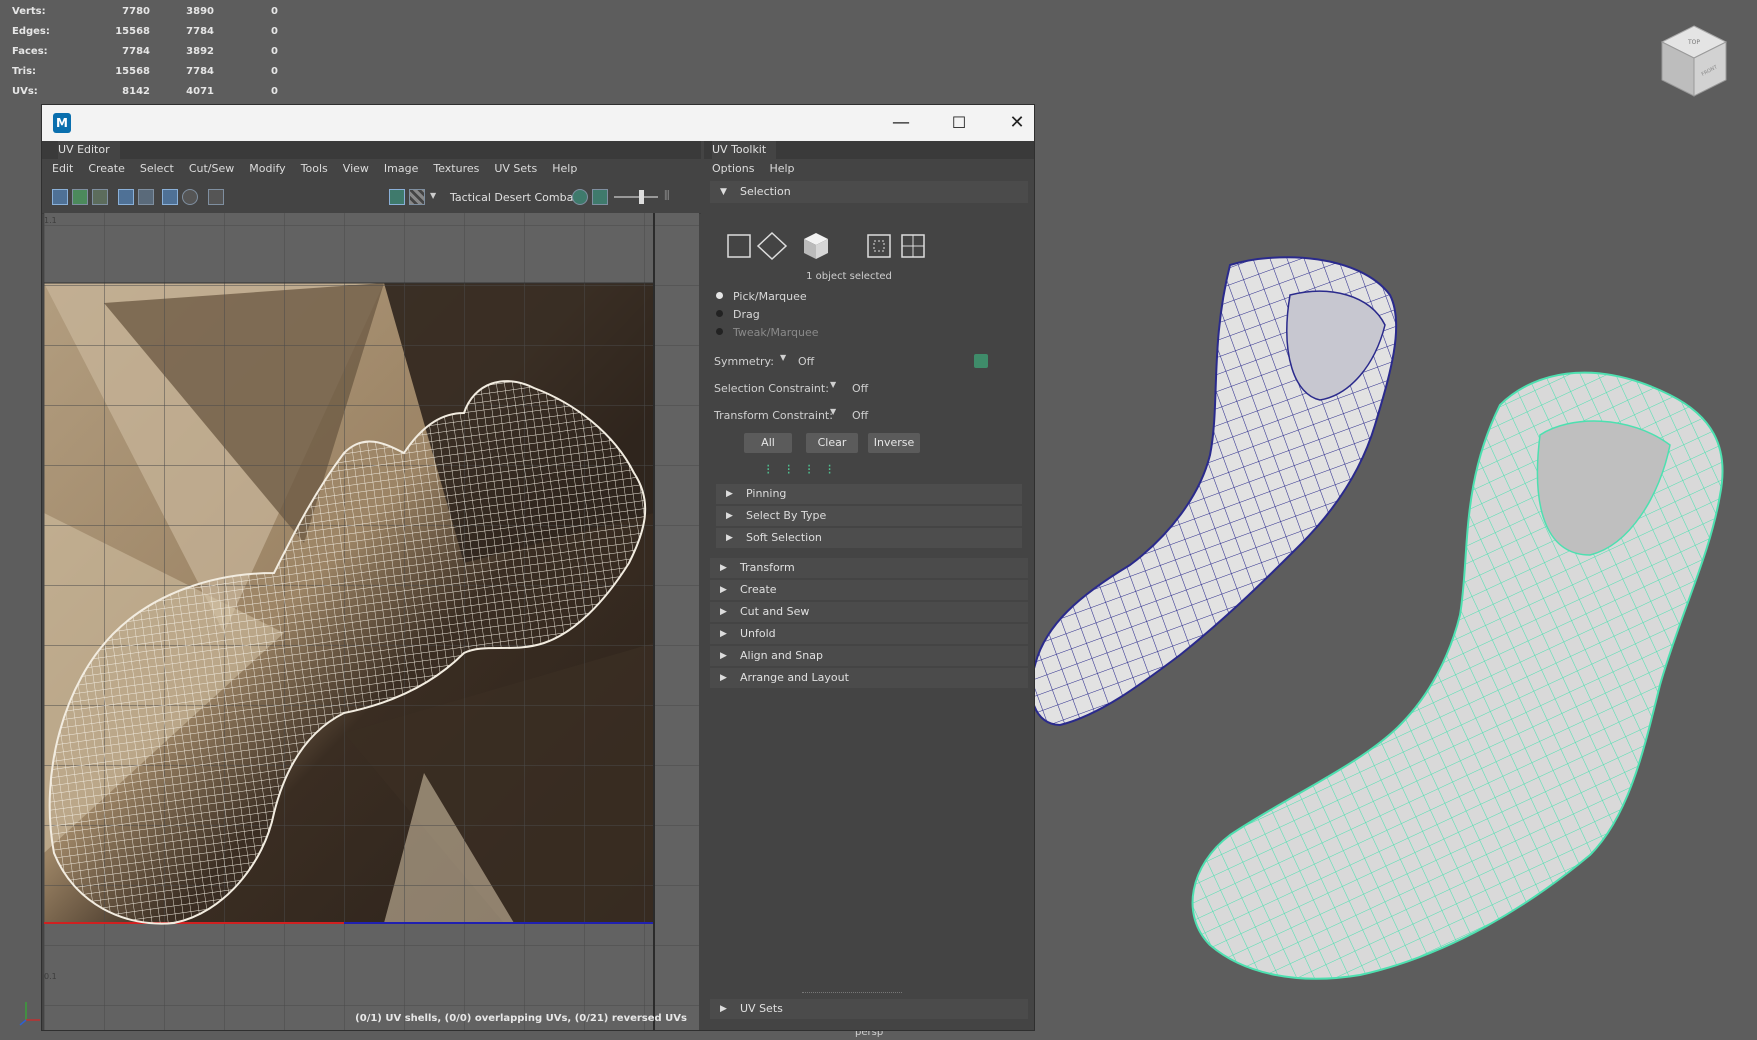 Image resolution: width=1757 pixels, height=1040 pixels. What do you see at coordinates (738, 315) in the screenshot?
I see `mode-drag: Drag` at bounding box center [738, 315].